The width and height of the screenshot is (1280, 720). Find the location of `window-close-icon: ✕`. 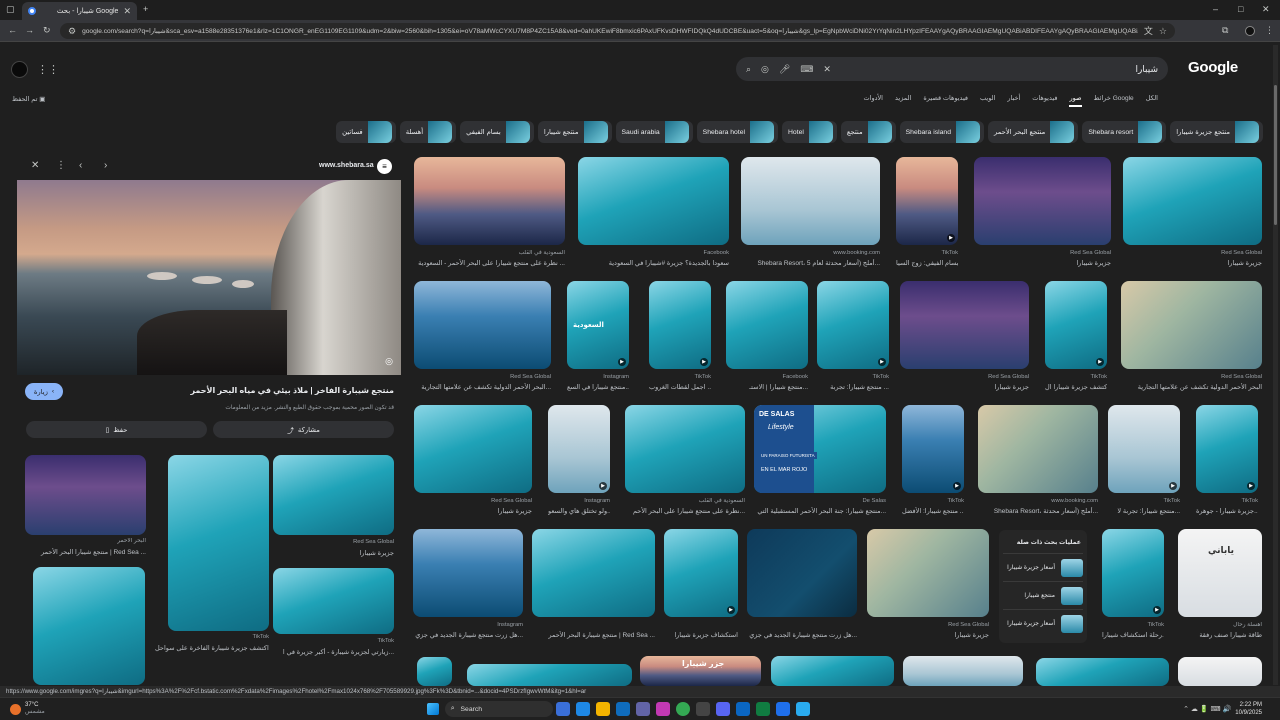

window-close-icon: ✕ is located at coordinates (1266, 9).